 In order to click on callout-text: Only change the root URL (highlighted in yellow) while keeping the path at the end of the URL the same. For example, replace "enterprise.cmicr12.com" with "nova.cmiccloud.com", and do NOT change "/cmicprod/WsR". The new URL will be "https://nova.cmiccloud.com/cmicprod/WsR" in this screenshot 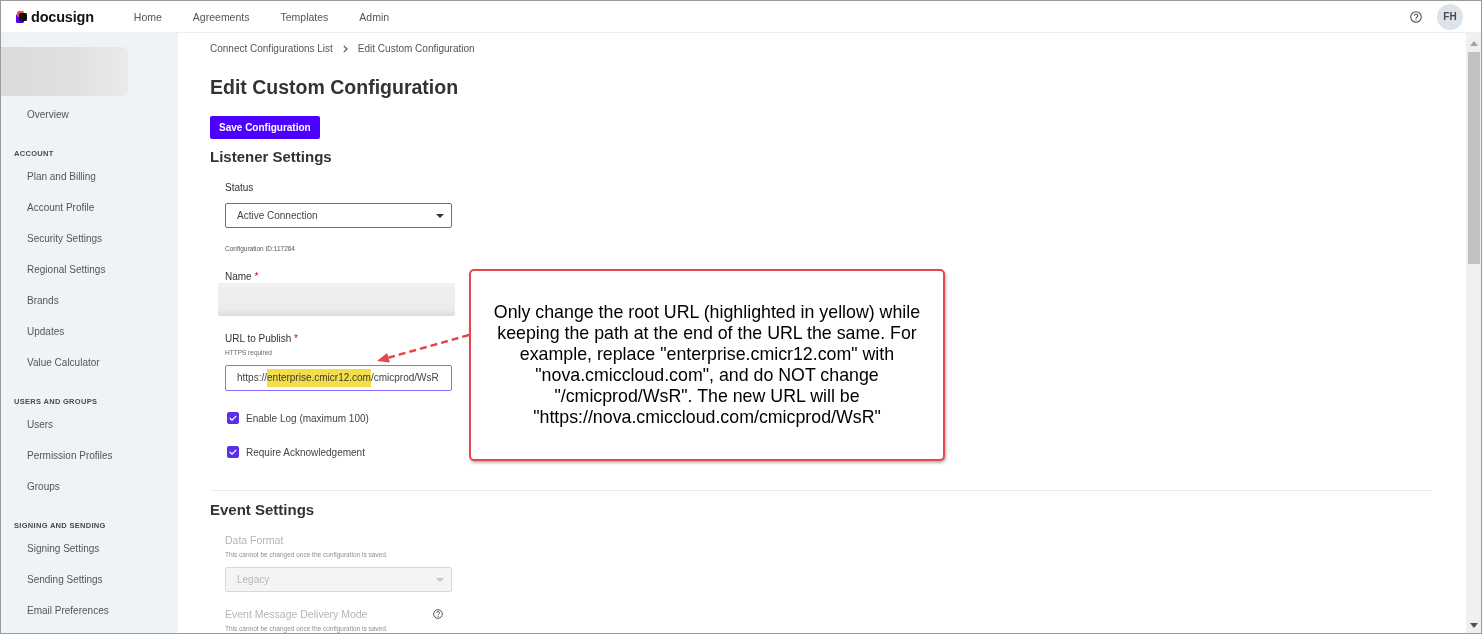, I will do `click(707, 365)`.